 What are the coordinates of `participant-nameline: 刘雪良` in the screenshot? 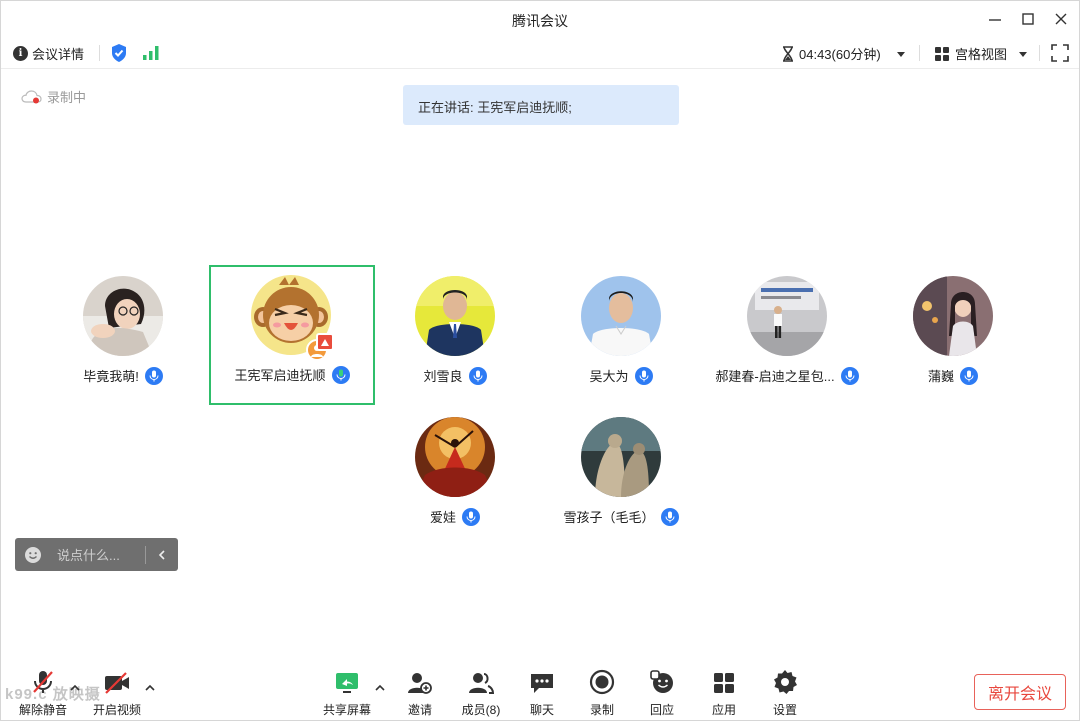 It's located at (455, 375).